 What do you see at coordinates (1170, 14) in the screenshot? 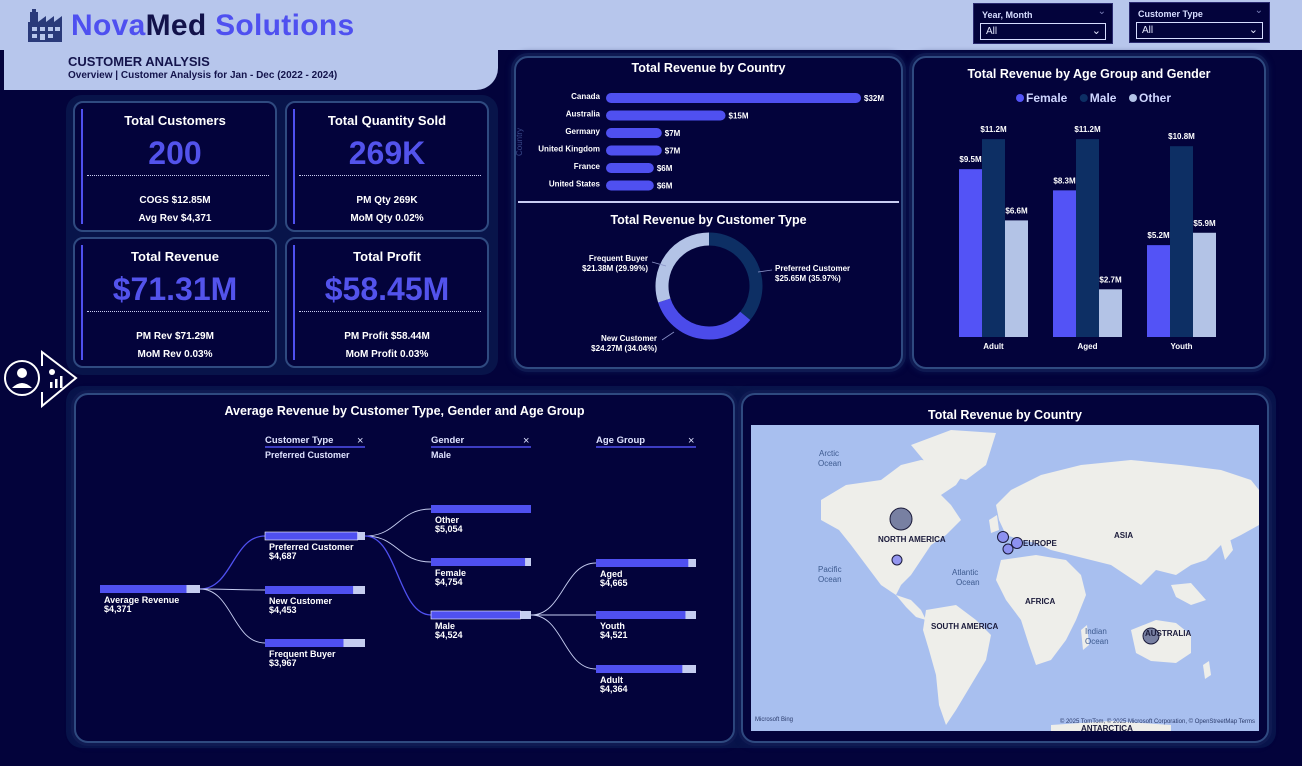
I see `customer-type-label: Customer Type` at bounding box center [1170, 14].